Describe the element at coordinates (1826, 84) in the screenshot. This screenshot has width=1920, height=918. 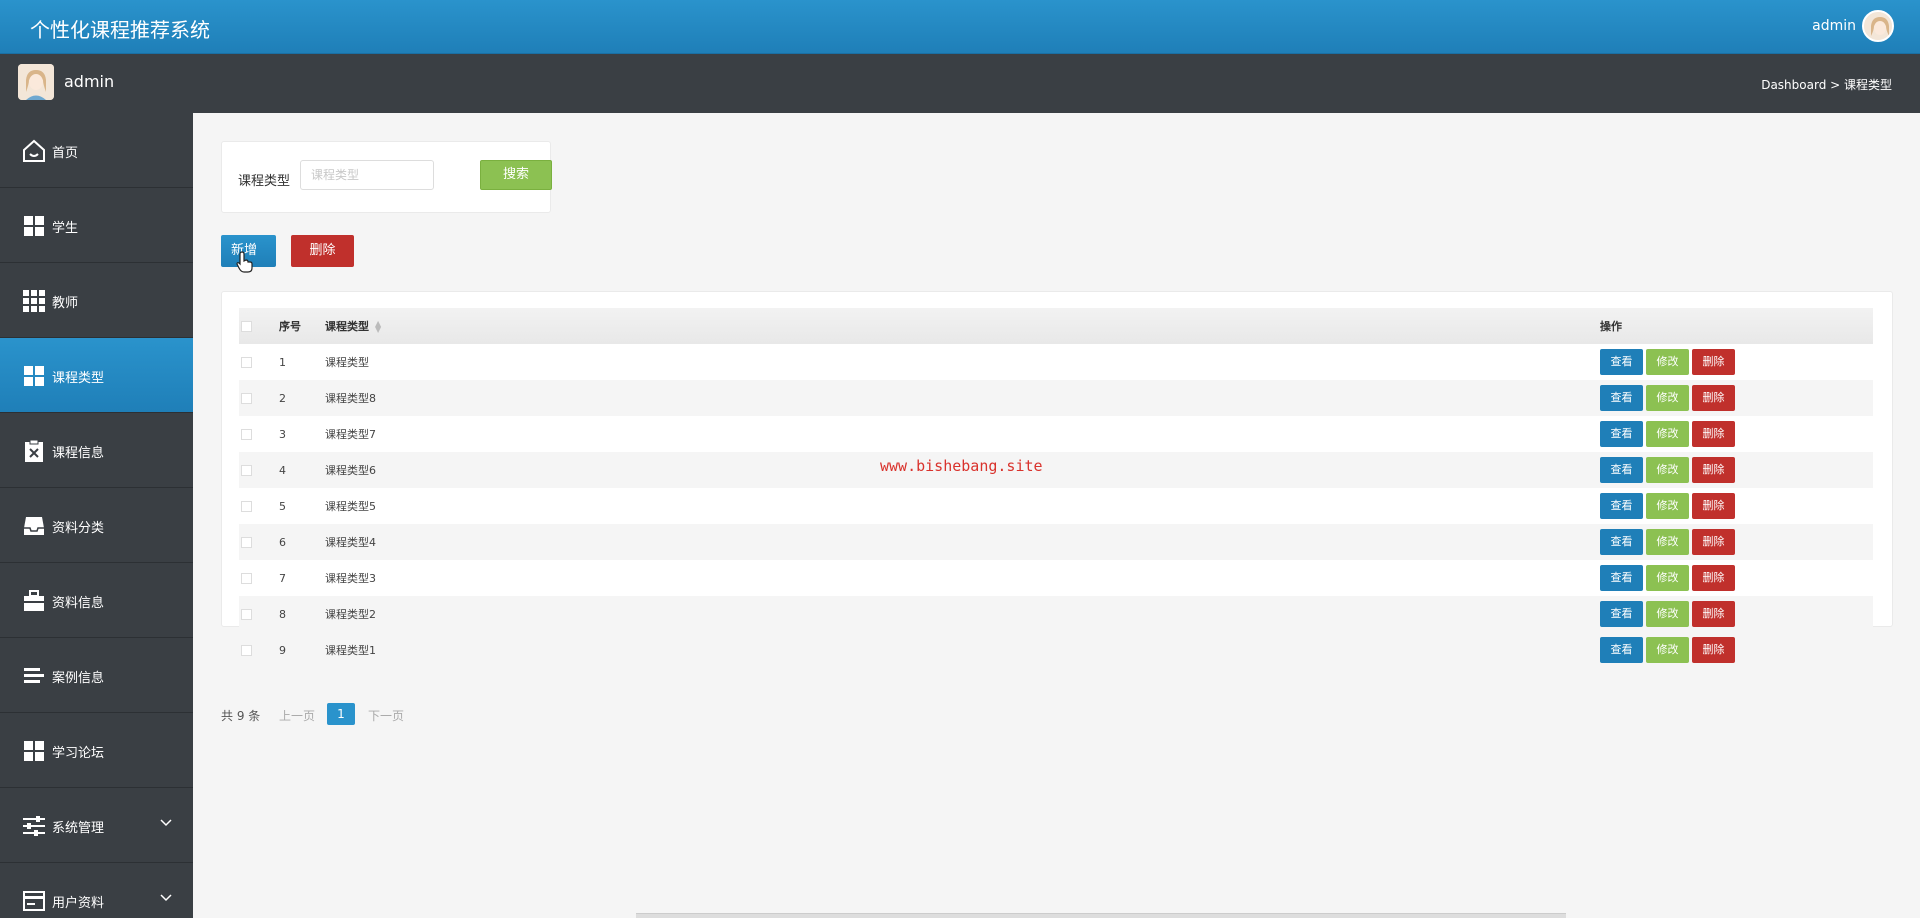
I see `breadcrumb: Dashboard > 课程类型` at that location.